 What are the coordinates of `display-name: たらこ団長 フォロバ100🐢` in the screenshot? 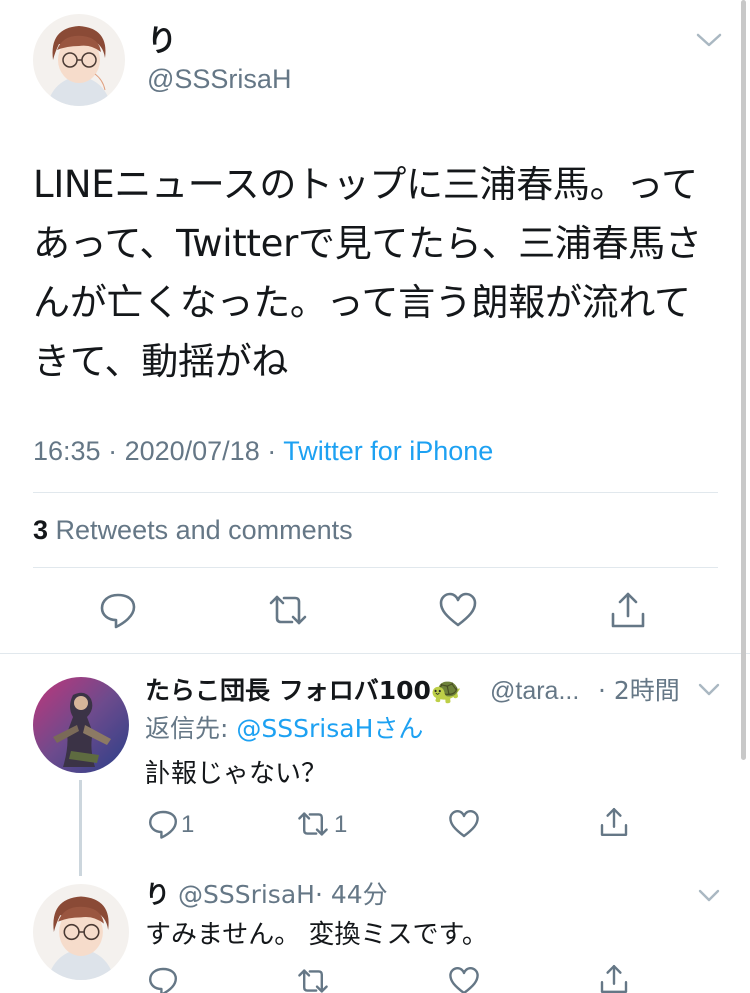 It's located at (303, 691).